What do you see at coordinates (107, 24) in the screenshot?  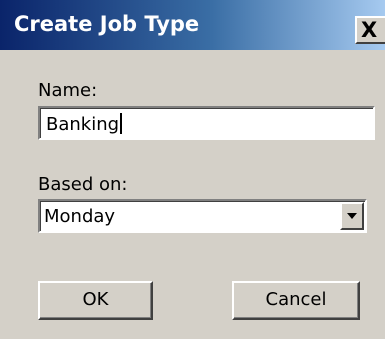 I see `dialog-title: Create Job Type` at bounding box center [107, 24].